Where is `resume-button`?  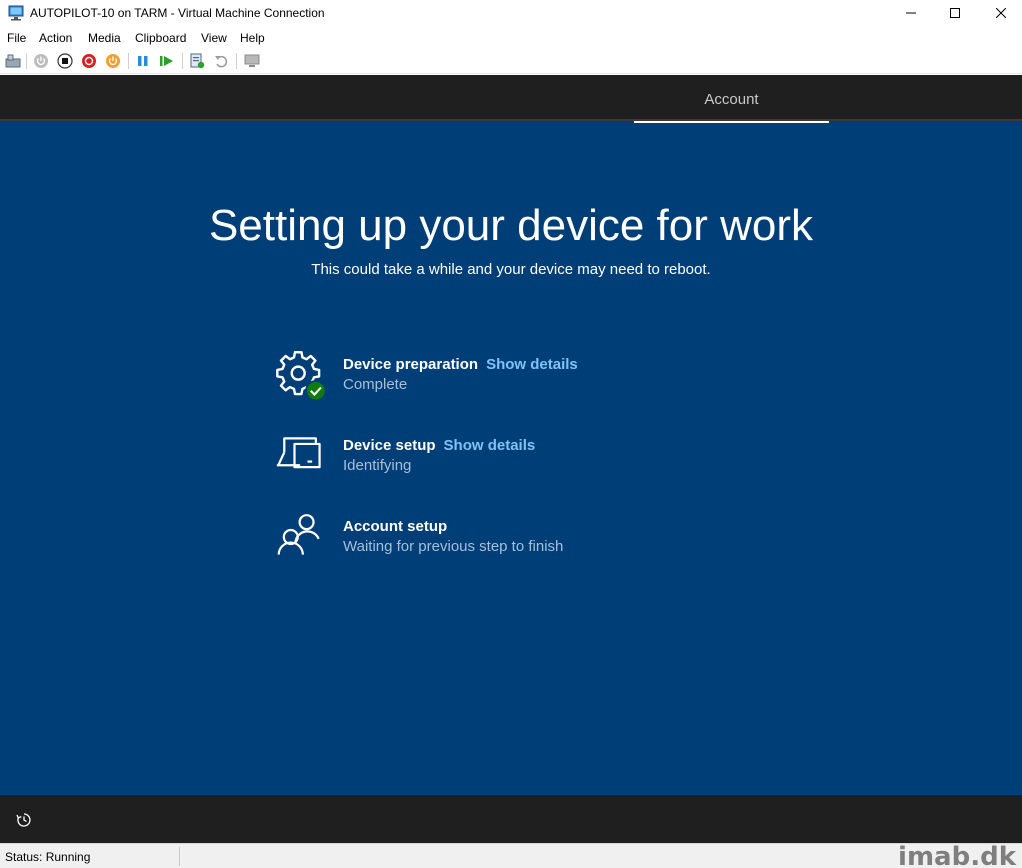 resume-button is located at coordinates (167, 61).